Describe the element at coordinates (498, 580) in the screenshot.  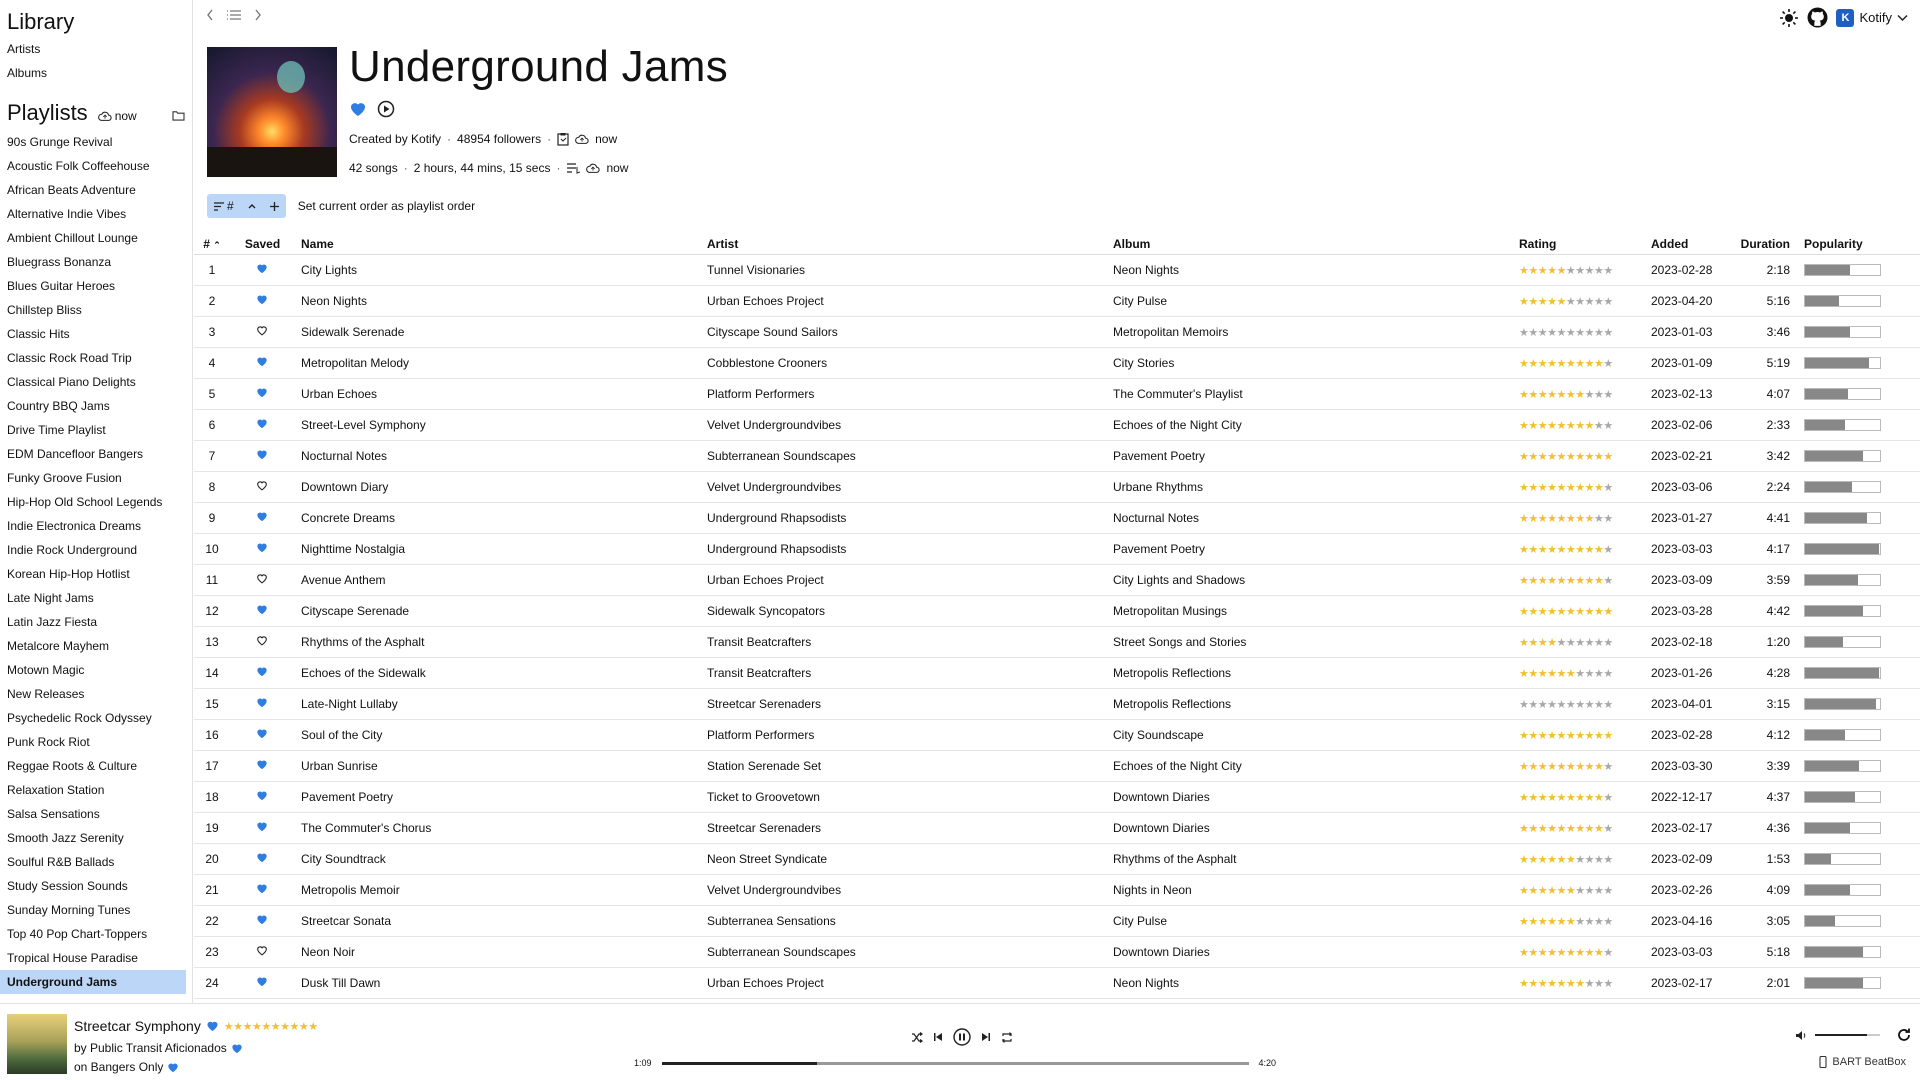
I see `track-name: Avenue Anthem` at that location.